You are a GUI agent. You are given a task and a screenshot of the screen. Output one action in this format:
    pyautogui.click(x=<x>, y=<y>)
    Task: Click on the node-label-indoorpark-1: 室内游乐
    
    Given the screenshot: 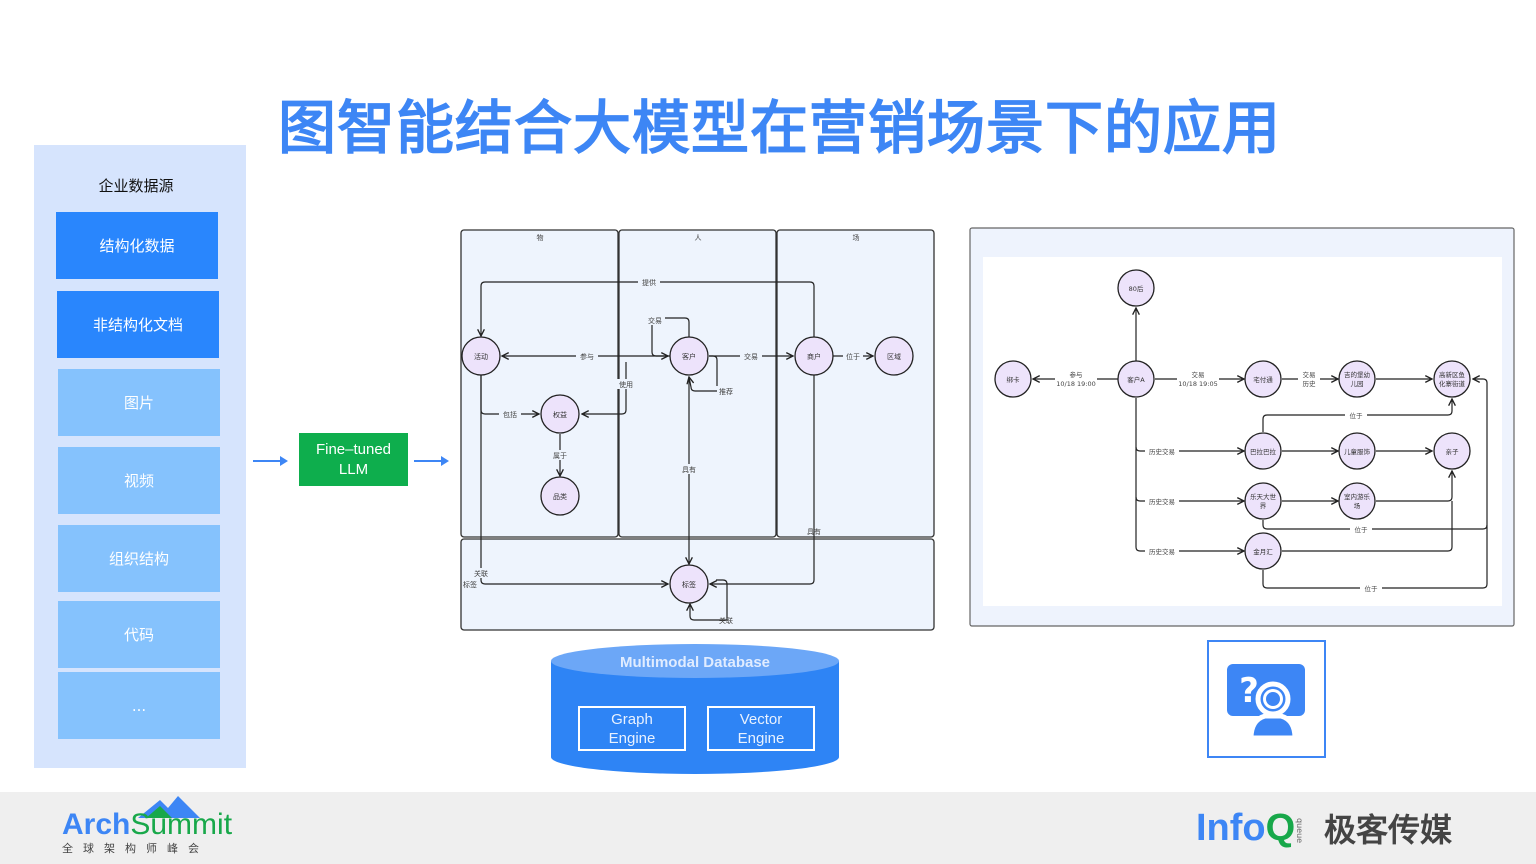 What is the action you would take?
    pyautogui.click(x=1357, y=496)
    